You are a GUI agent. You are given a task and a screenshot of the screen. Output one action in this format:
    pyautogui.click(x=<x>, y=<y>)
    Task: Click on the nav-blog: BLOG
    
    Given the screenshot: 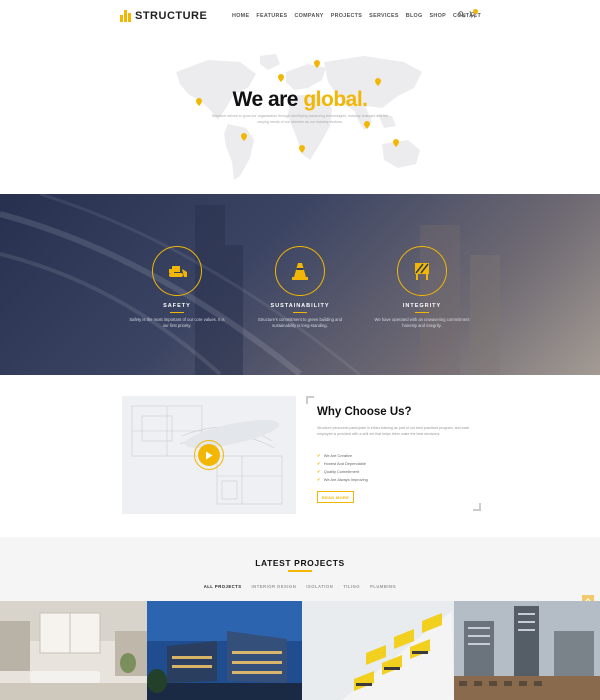 What is the action you would take?
    pyautogui.click(x=414, y=16)
    